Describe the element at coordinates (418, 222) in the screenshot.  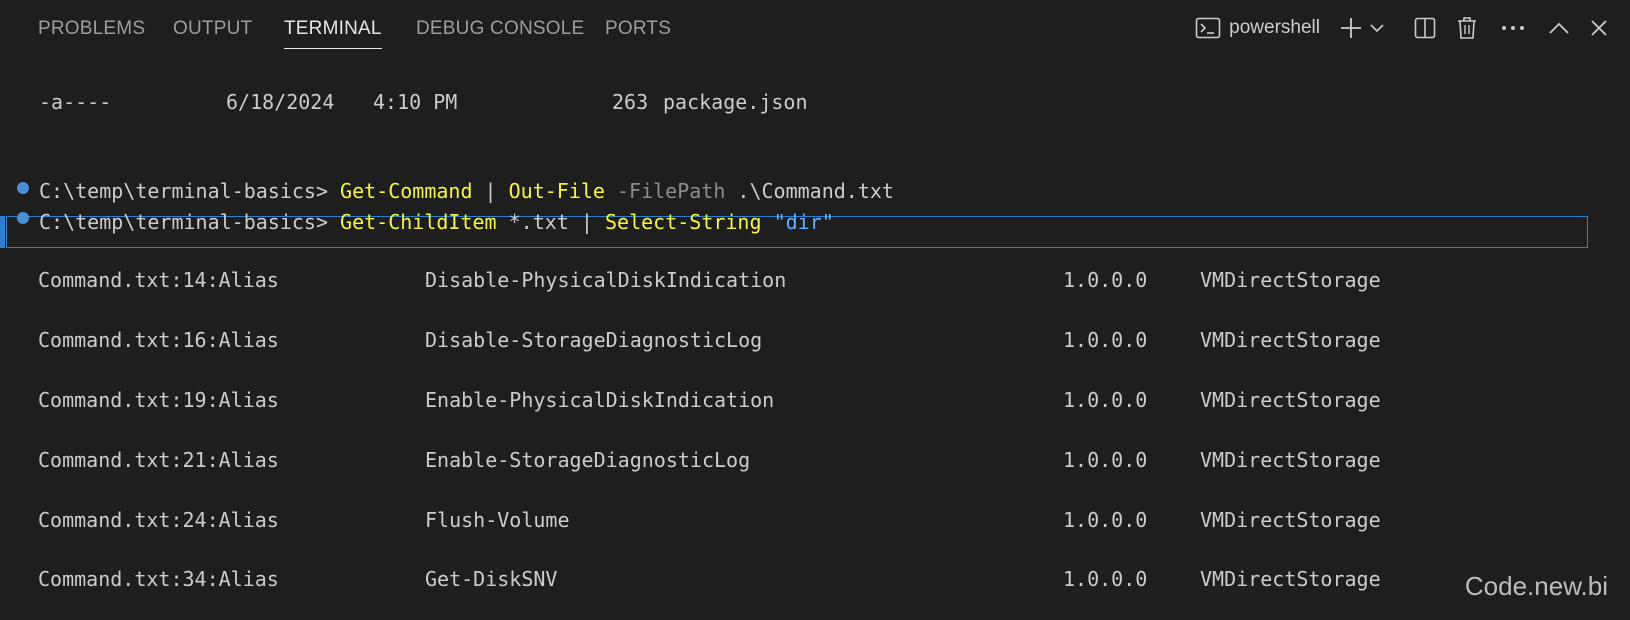
I see `cmdlet-token: Get-ChildItem` at that location.